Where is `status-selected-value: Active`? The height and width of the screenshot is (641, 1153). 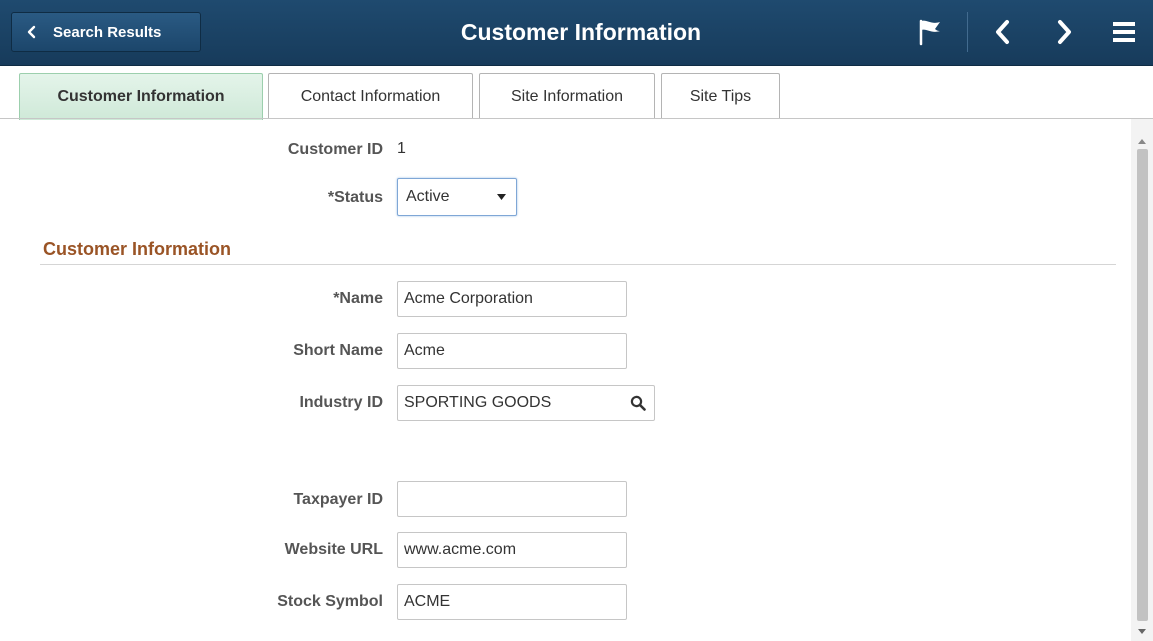 status-selected-value: Active is located at coordinates (428, 196).